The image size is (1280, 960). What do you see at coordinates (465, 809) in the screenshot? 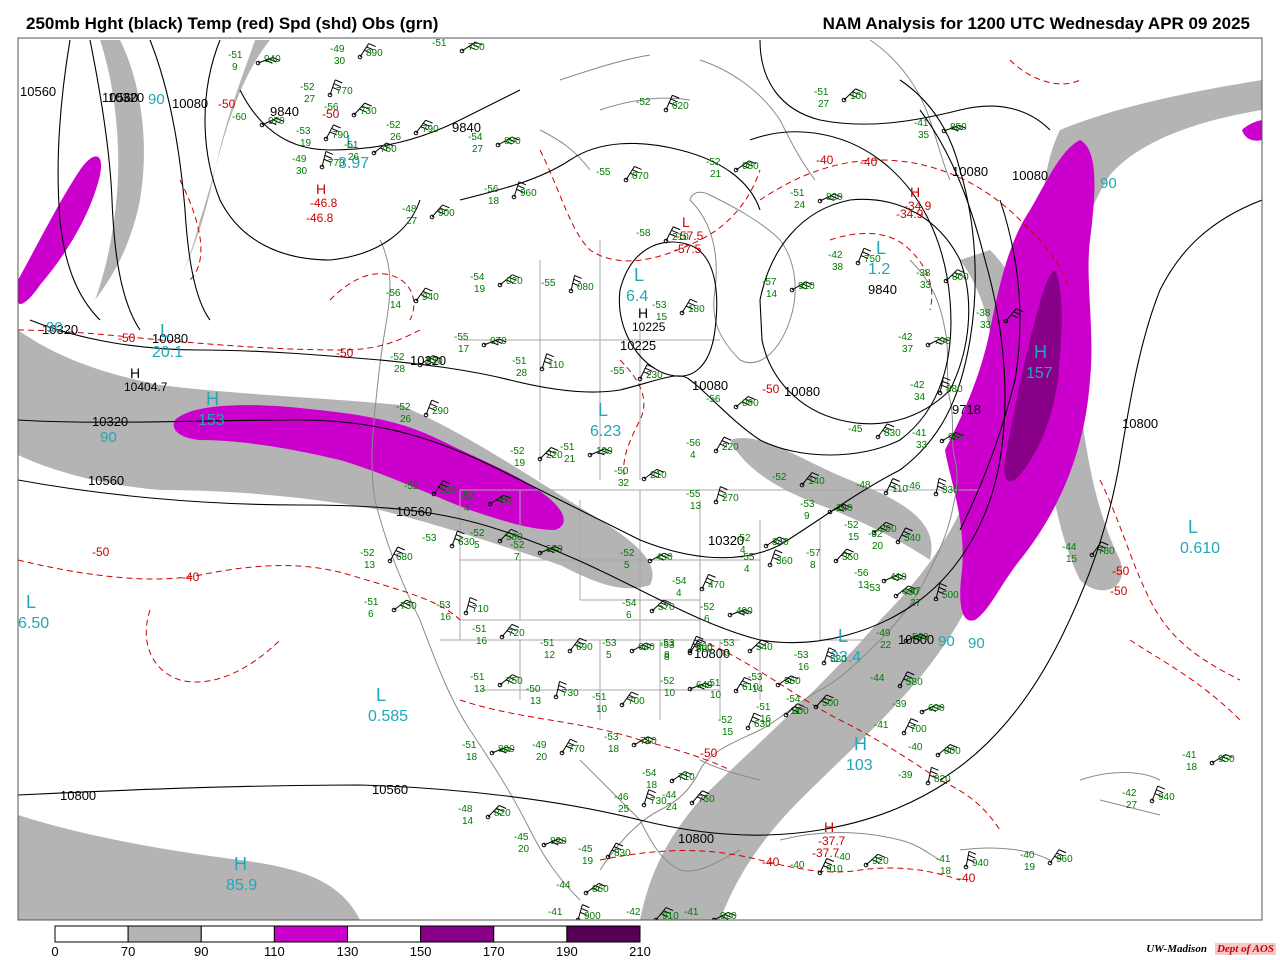
I see `ob-temperature: -48` at bounding box center [465, 809].